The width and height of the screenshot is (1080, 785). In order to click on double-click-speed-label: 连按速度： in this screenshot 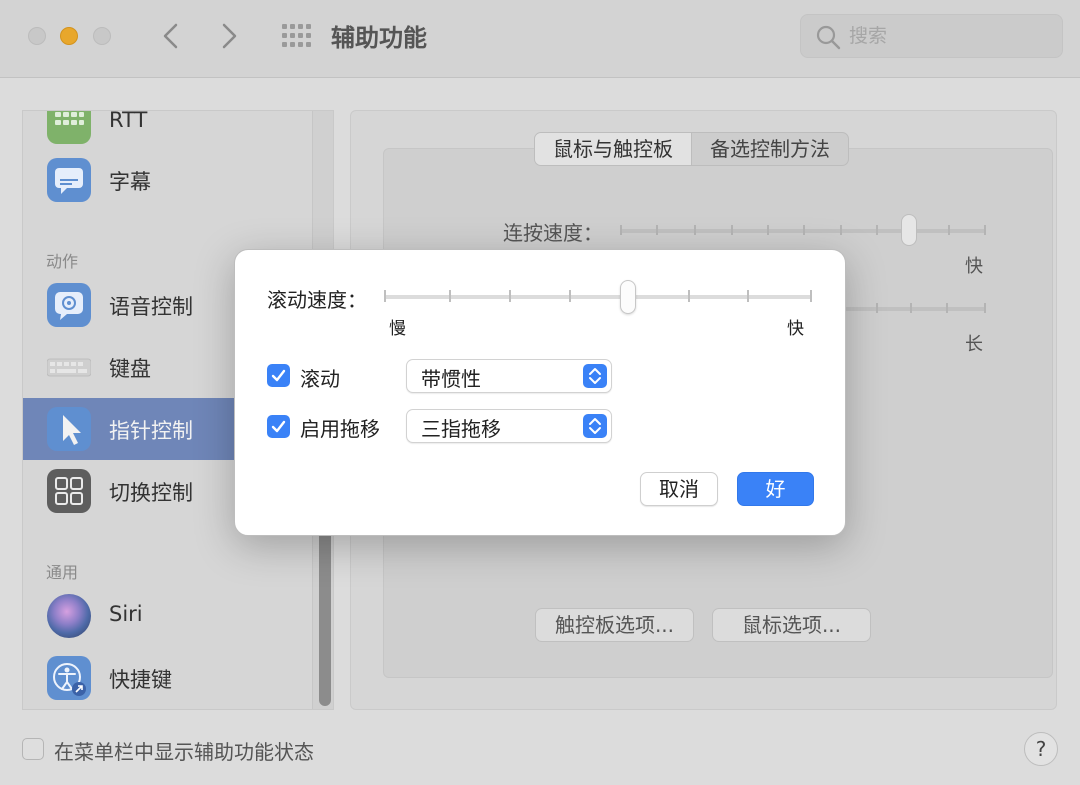, I will do `click(553, 233)`.